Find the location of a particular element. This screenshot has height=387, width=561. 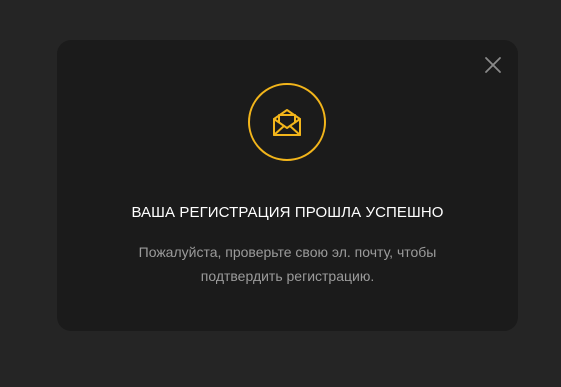

close-icon is located at coordinates (493, 65).